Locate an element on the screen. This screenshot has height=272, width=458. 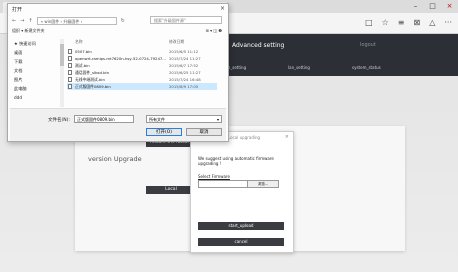
cancel-button: cancel is located at coordinates (241, 242).